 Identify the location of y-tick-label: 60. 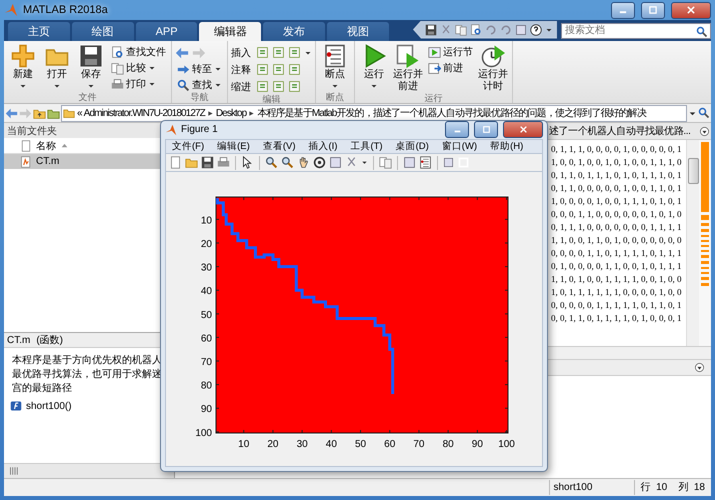
(206, 338).